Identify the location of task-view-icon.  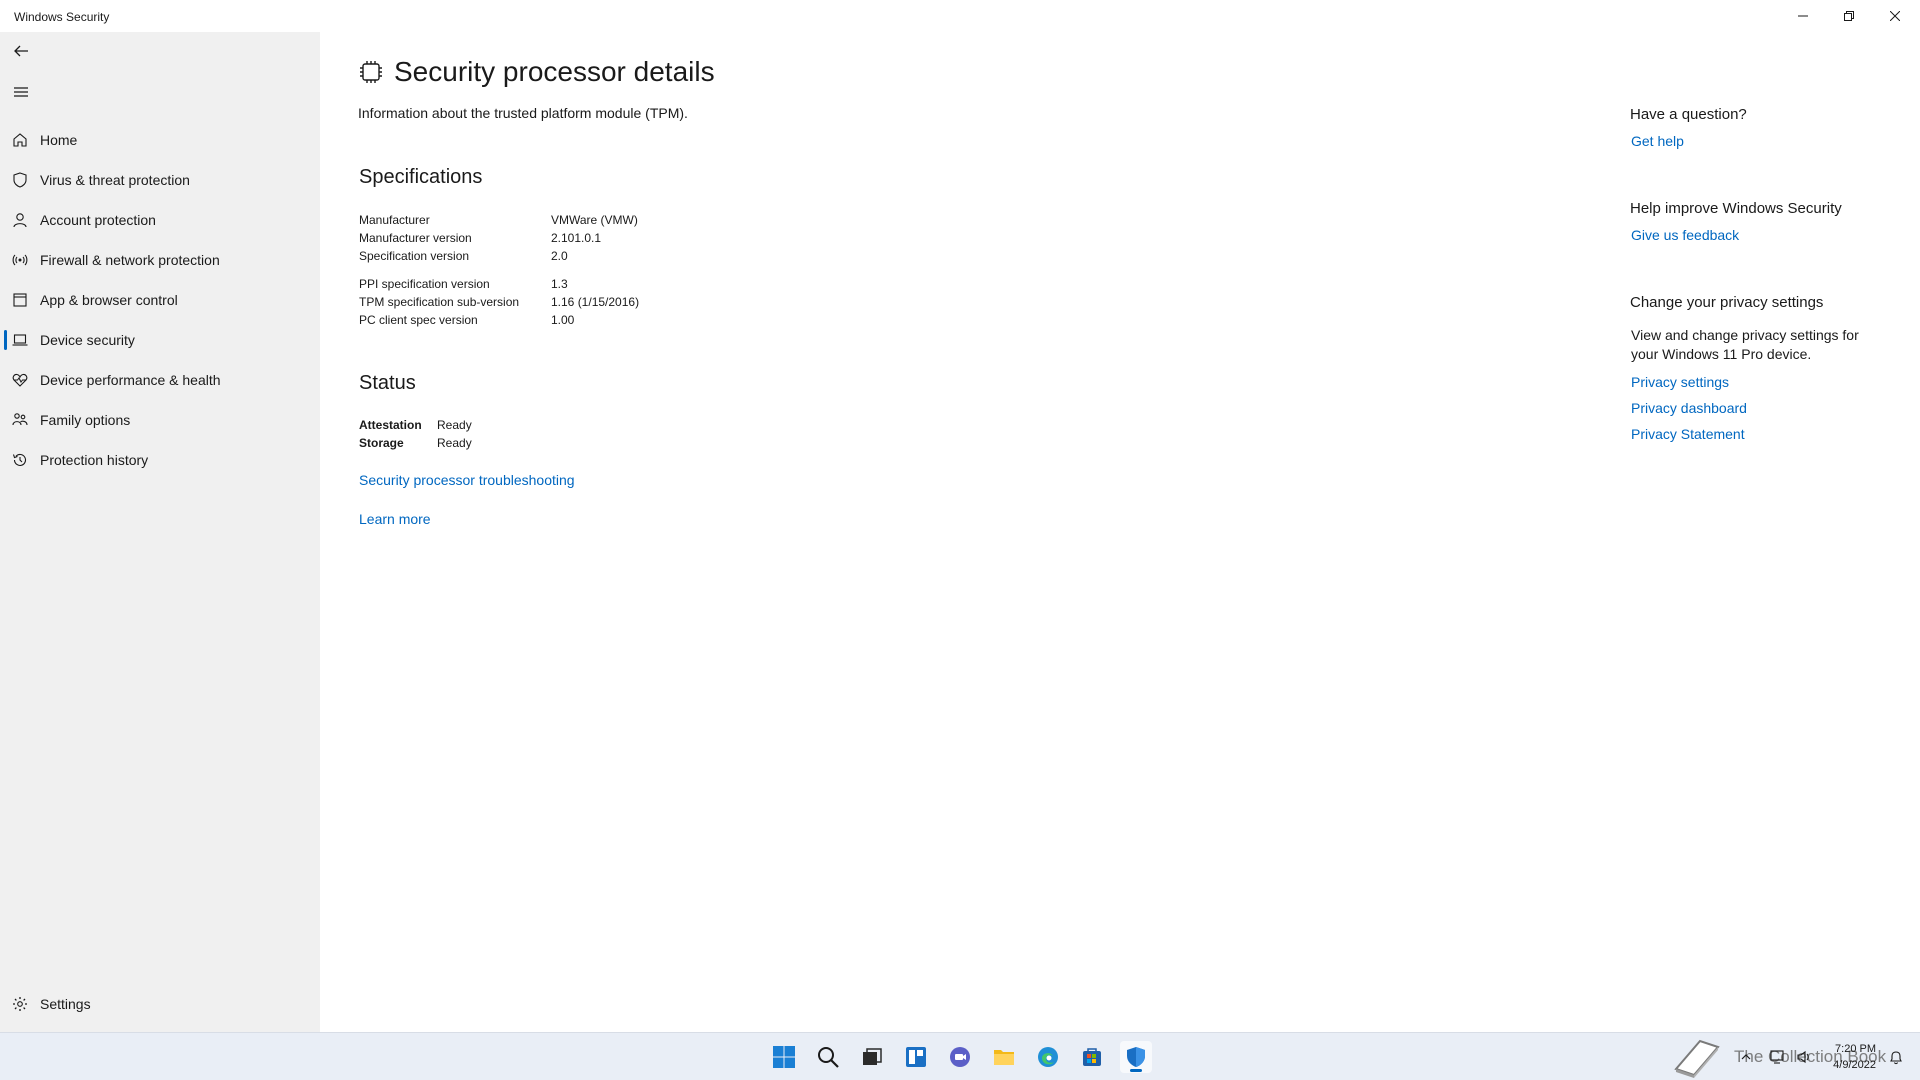
(872, 1056).